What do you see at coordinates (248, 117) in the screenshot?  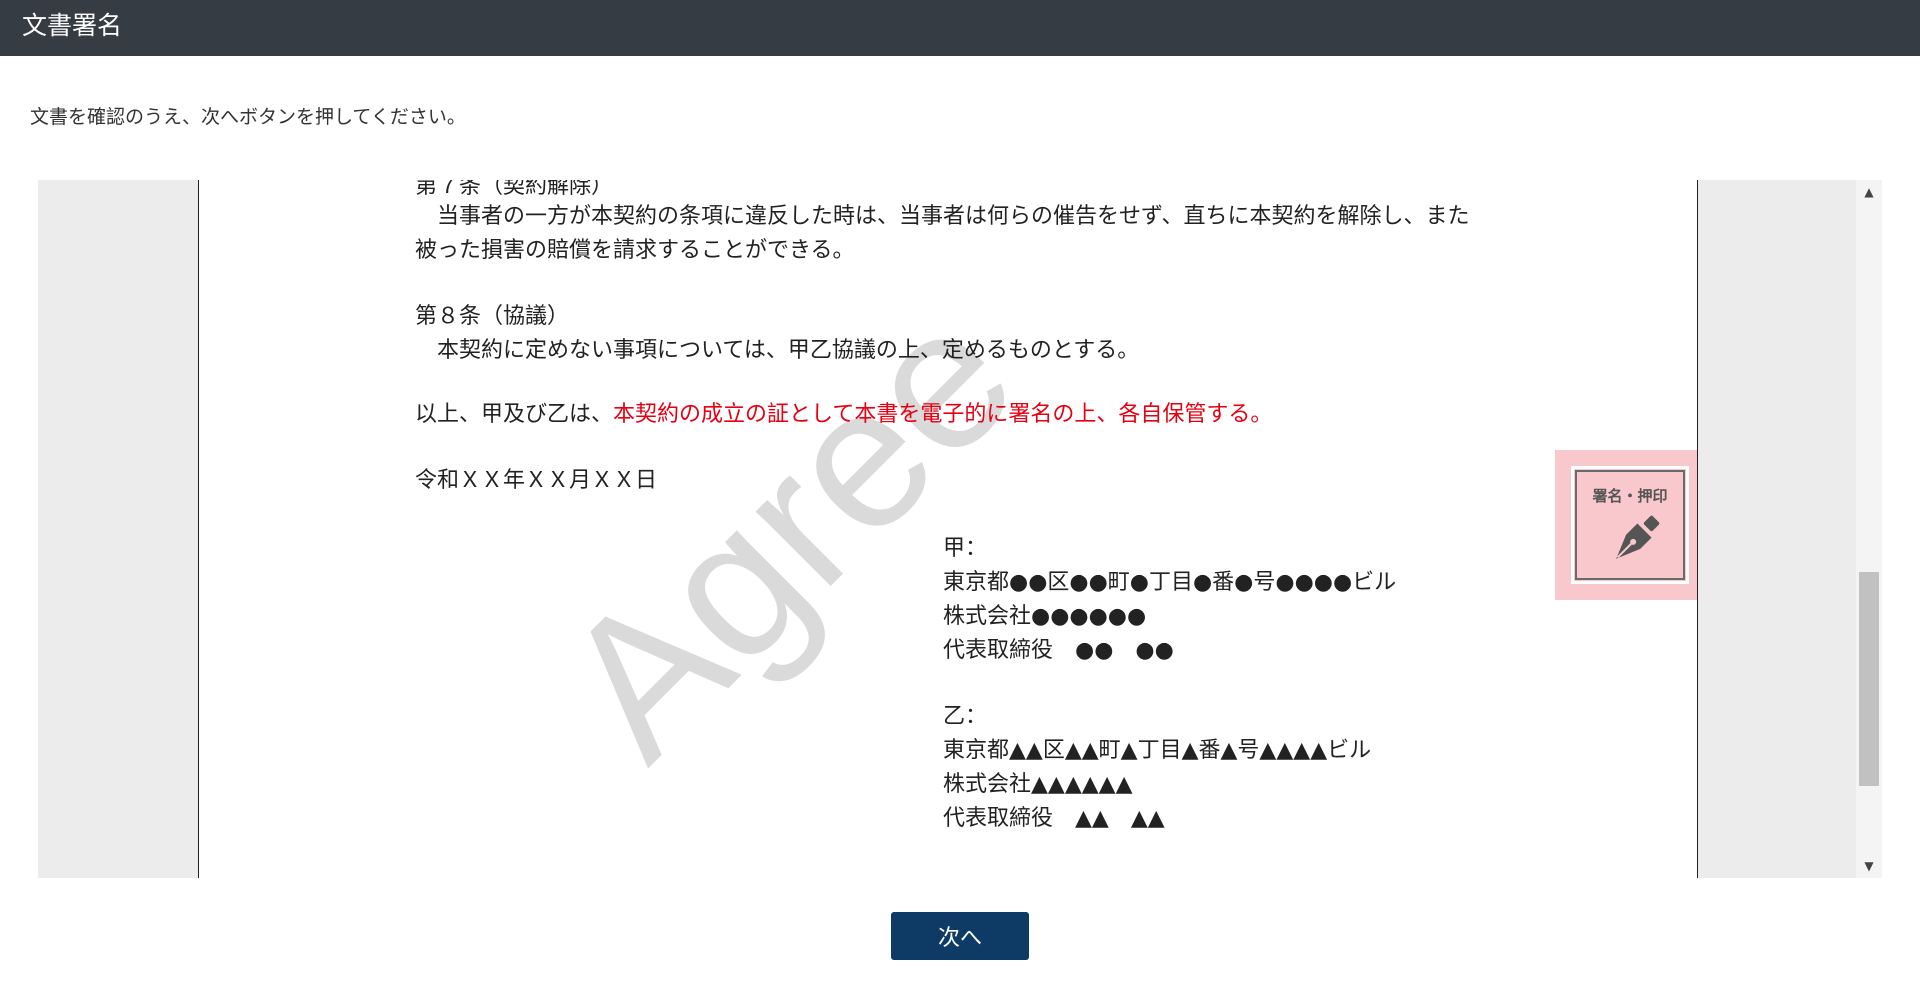 I see `instruction-text: 文書を確認のうえ、次へボタンを押してください。` at bounding box center [248, 117].